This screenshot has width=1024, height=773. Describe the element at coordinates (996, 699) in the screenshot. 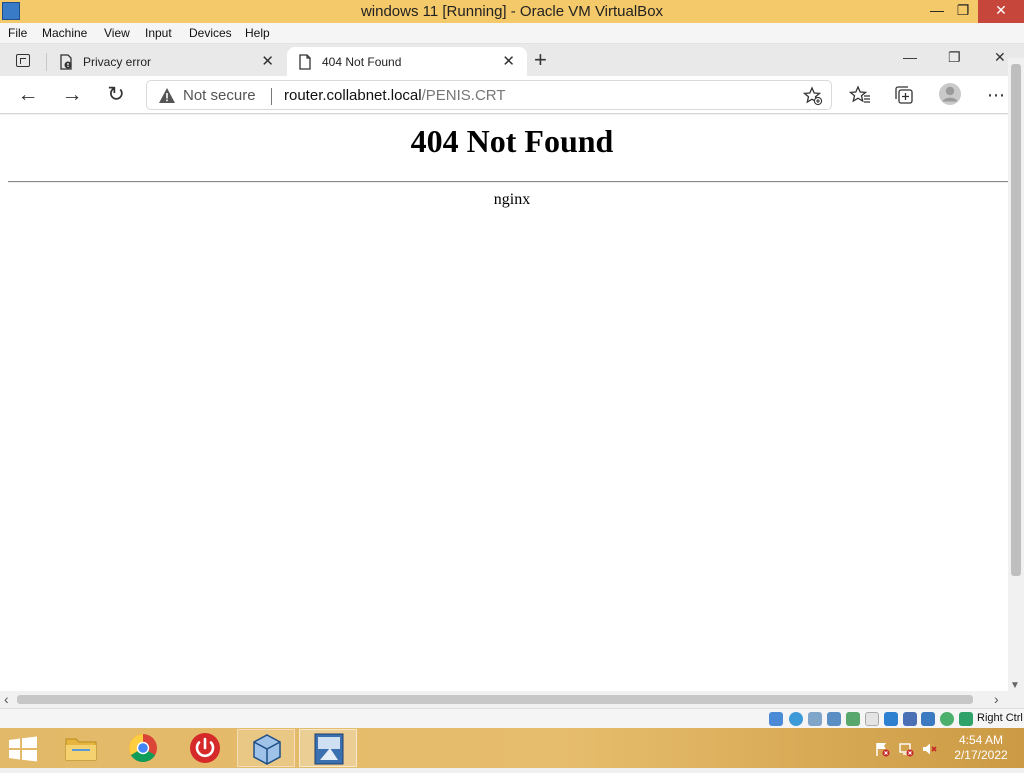

I see `scroll-right-arrow-icon: ›` at that location.